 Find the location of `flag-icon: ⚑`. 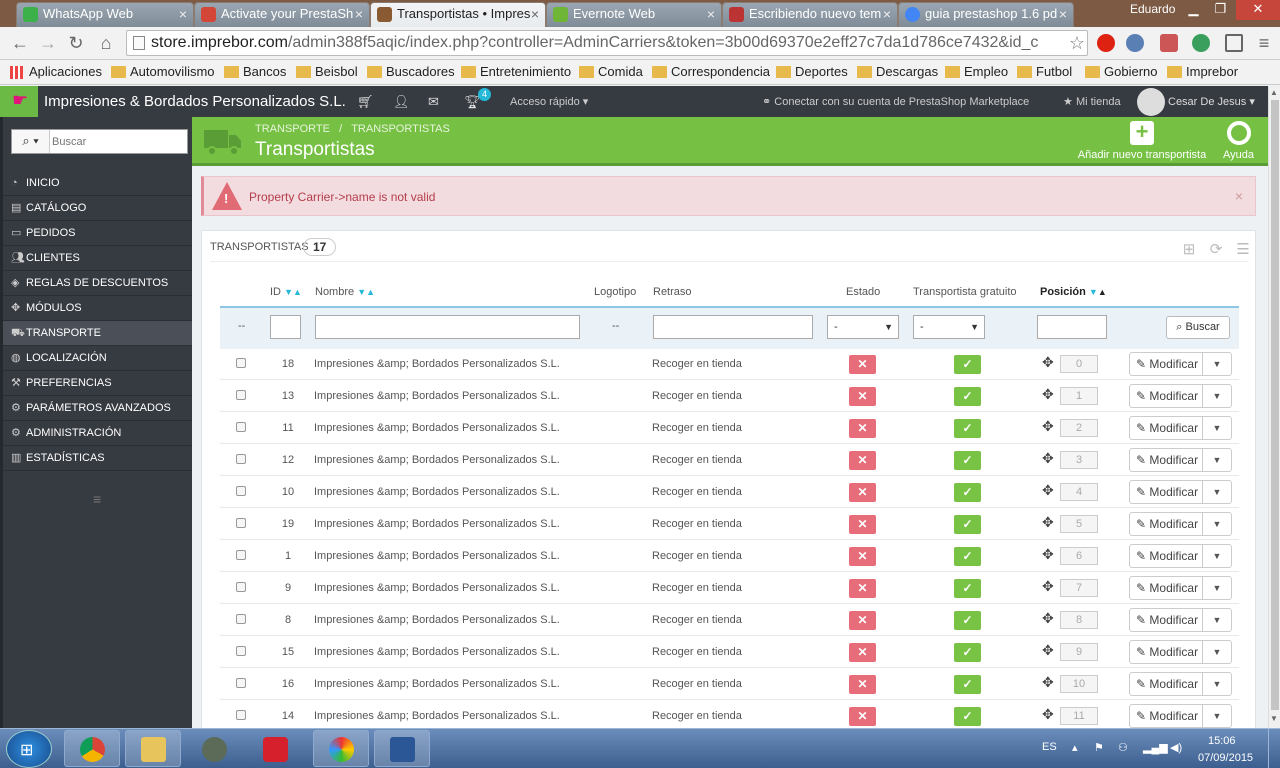

flag-icon: ⚑ is located at coordinates (1099, 747).